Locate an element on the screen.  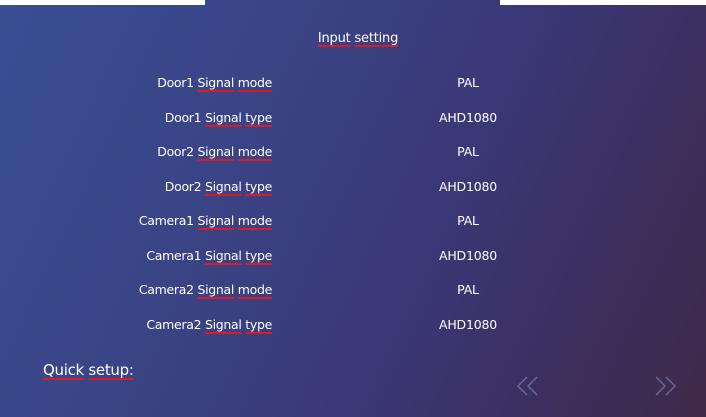
double-right-arrow-icon is located at coordinates (665, 386).